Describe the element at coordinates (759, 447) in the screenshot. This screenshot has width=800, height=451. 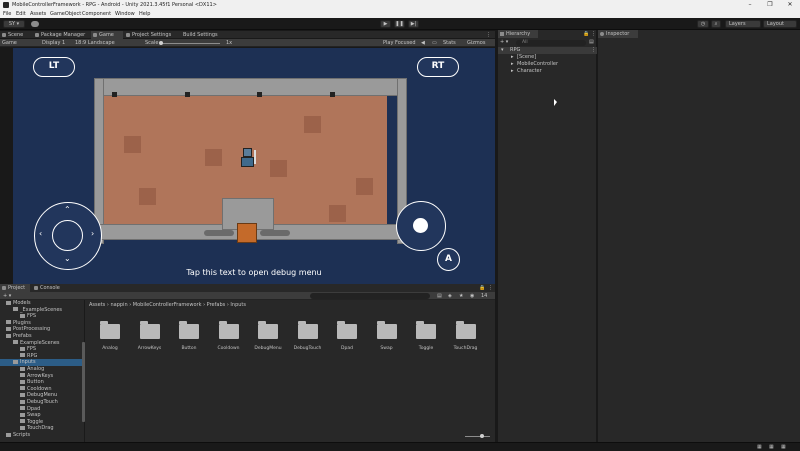
I see `progress-icon: ▦` at that location.